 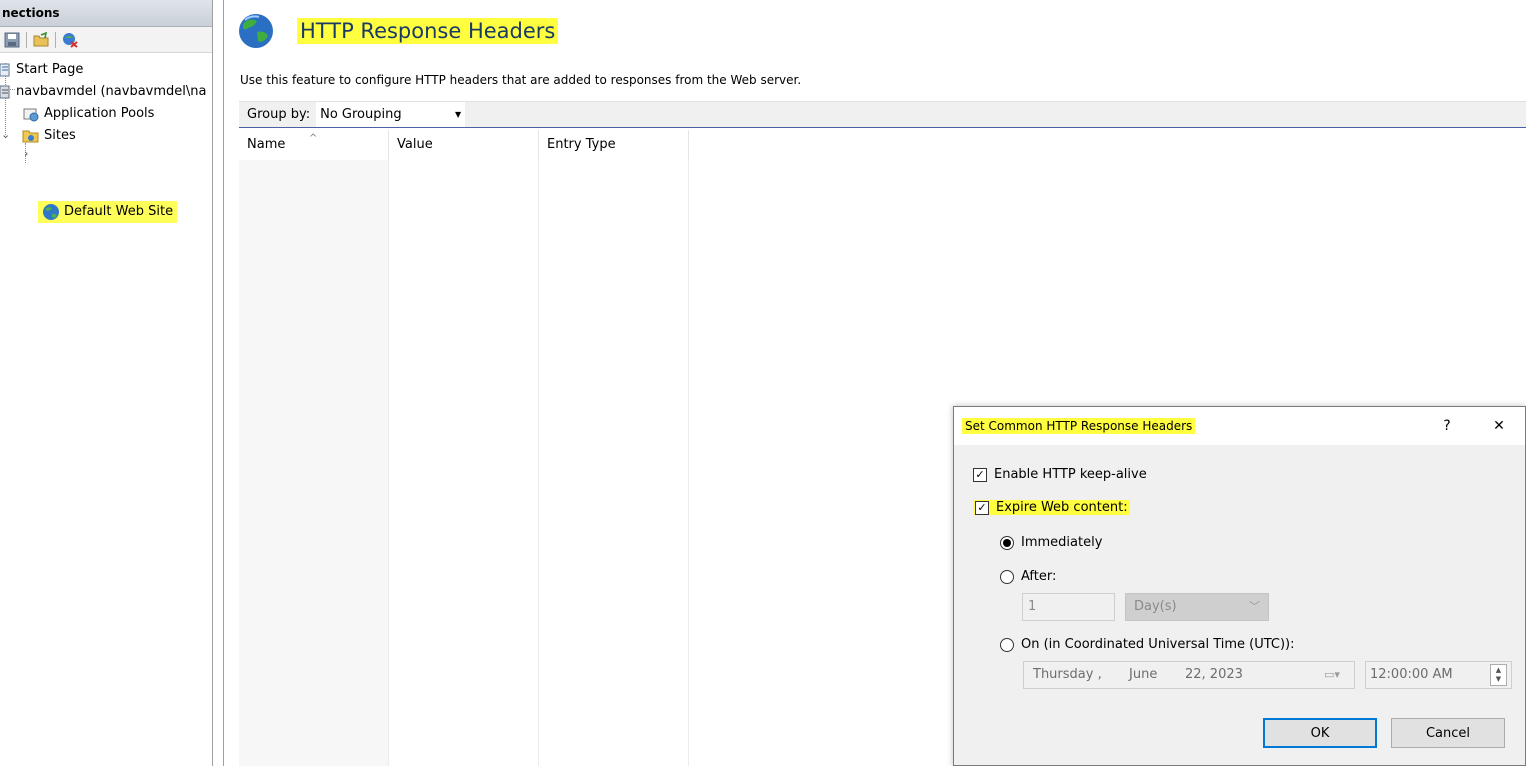 What do you see at coordinates (1062, 542) in the screenshot?
I see `immediately-label: Immediately` at bounding box center [1062, 542].